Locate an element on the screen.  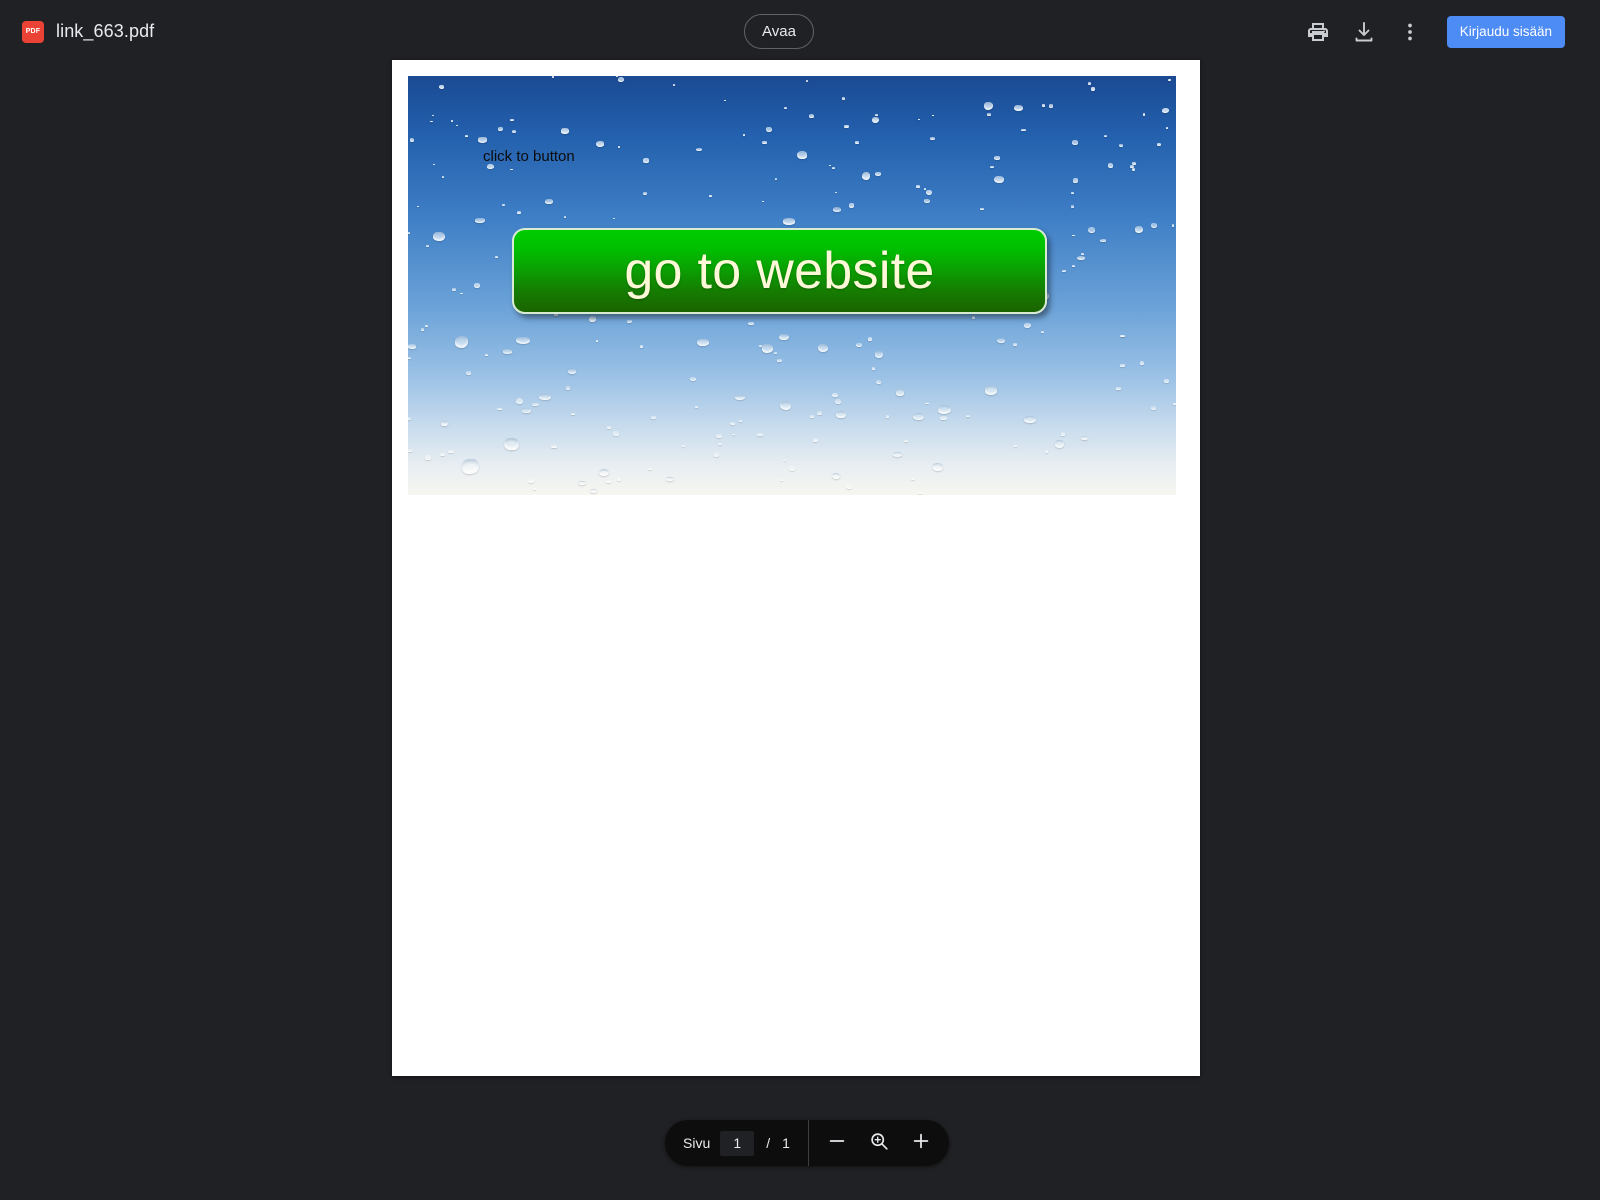
zoom-out-button is located at coordinates (837, 1143).